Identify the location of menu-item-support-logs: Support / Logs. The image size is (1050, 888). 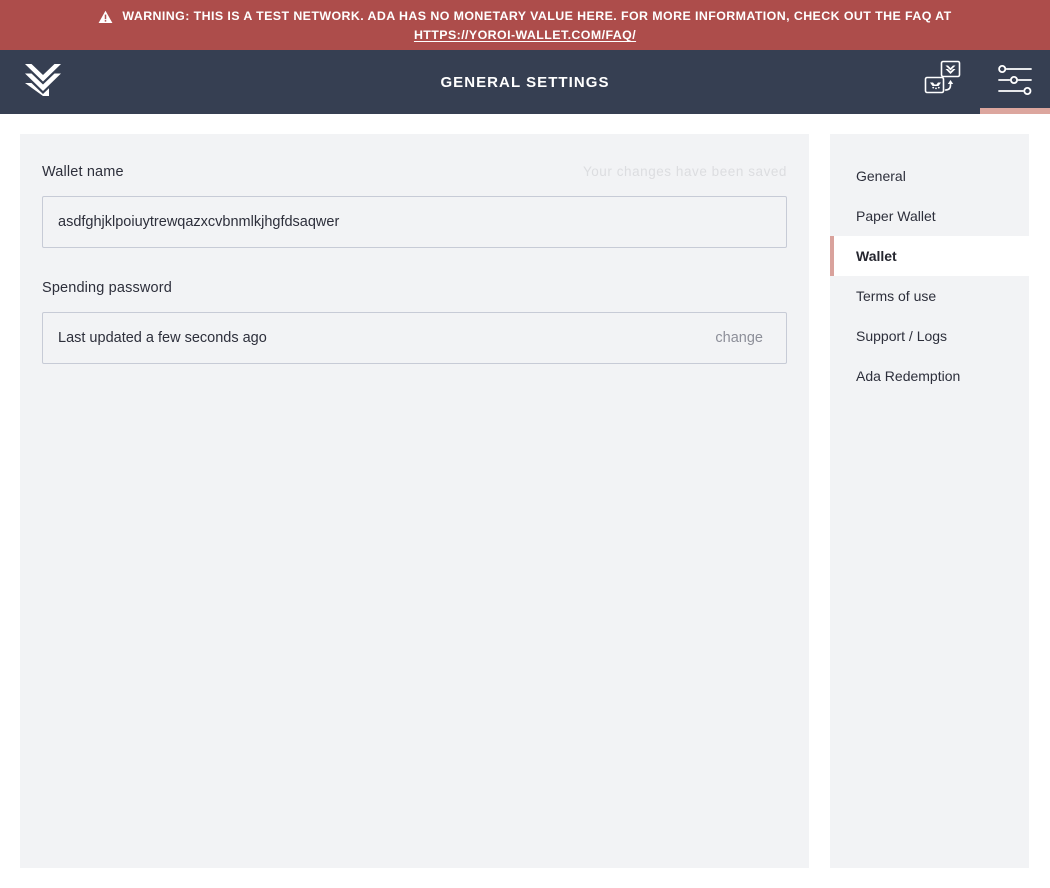
(929, 336).